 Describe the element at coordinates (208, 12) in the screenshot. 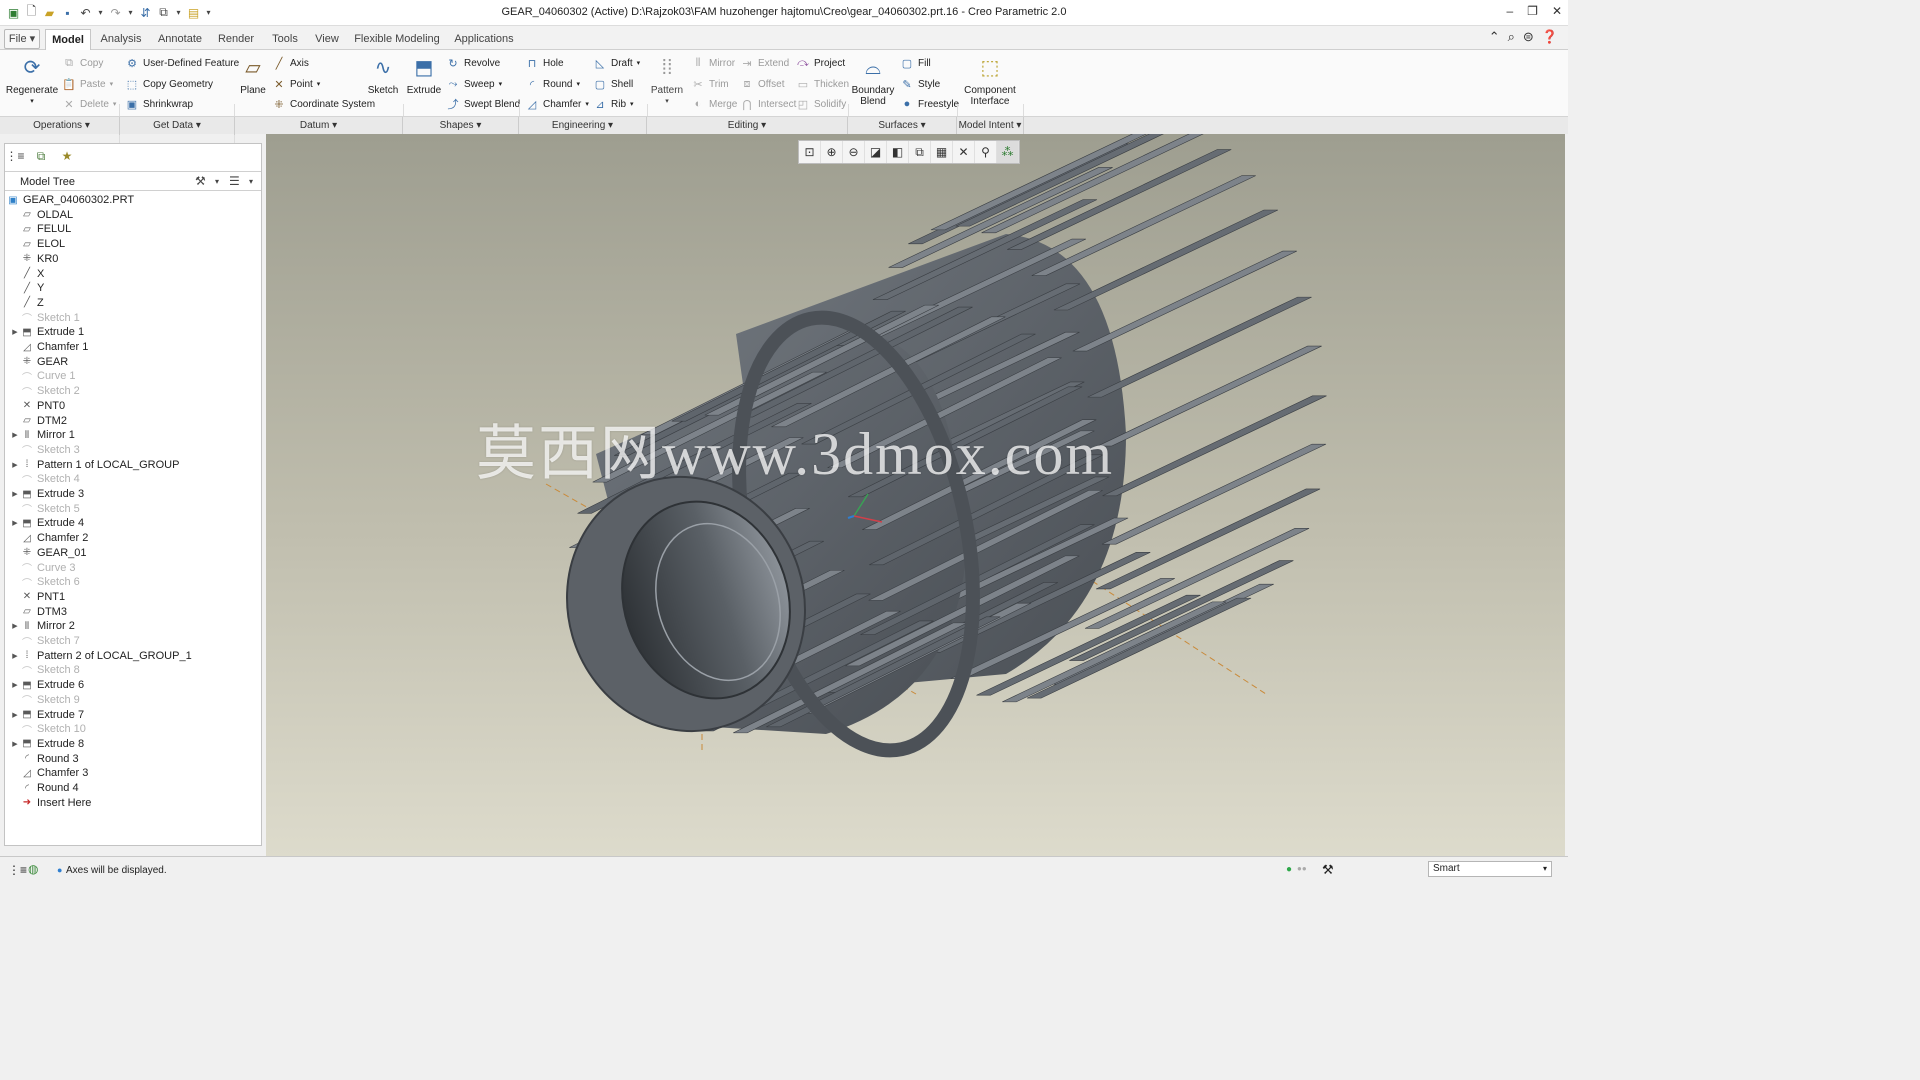

I see `customize-quick-access-icon: ▾` at that location.